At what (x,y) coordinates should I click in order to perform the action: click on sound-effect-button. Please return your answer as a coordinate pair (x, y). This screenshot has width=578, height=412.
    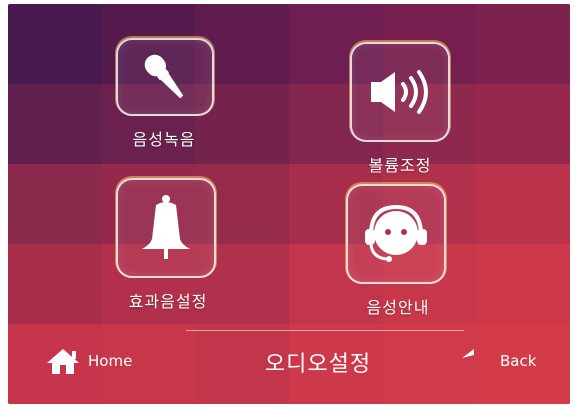
    Looking at the image, I should click on (166, 228).